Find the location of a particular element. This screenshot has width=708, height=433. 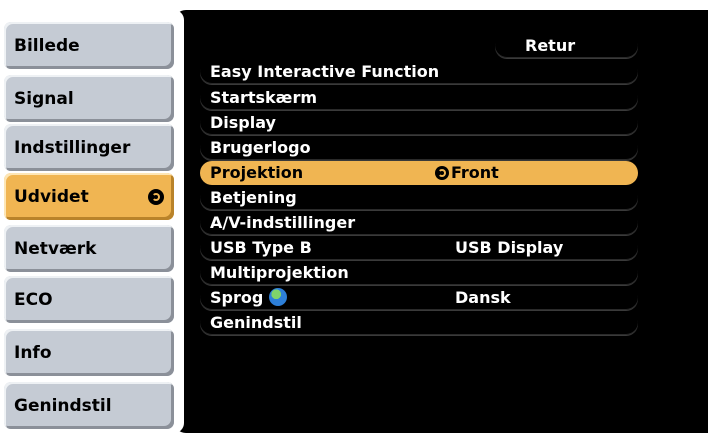

menu-item-startskaerm: Startskærm is located at coordinates (419, 98).